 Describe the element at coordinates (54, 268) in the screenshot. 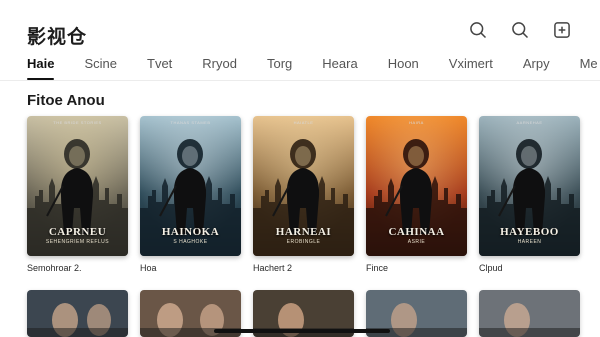

I see `movie-title: Semohroar 2.` at that location.